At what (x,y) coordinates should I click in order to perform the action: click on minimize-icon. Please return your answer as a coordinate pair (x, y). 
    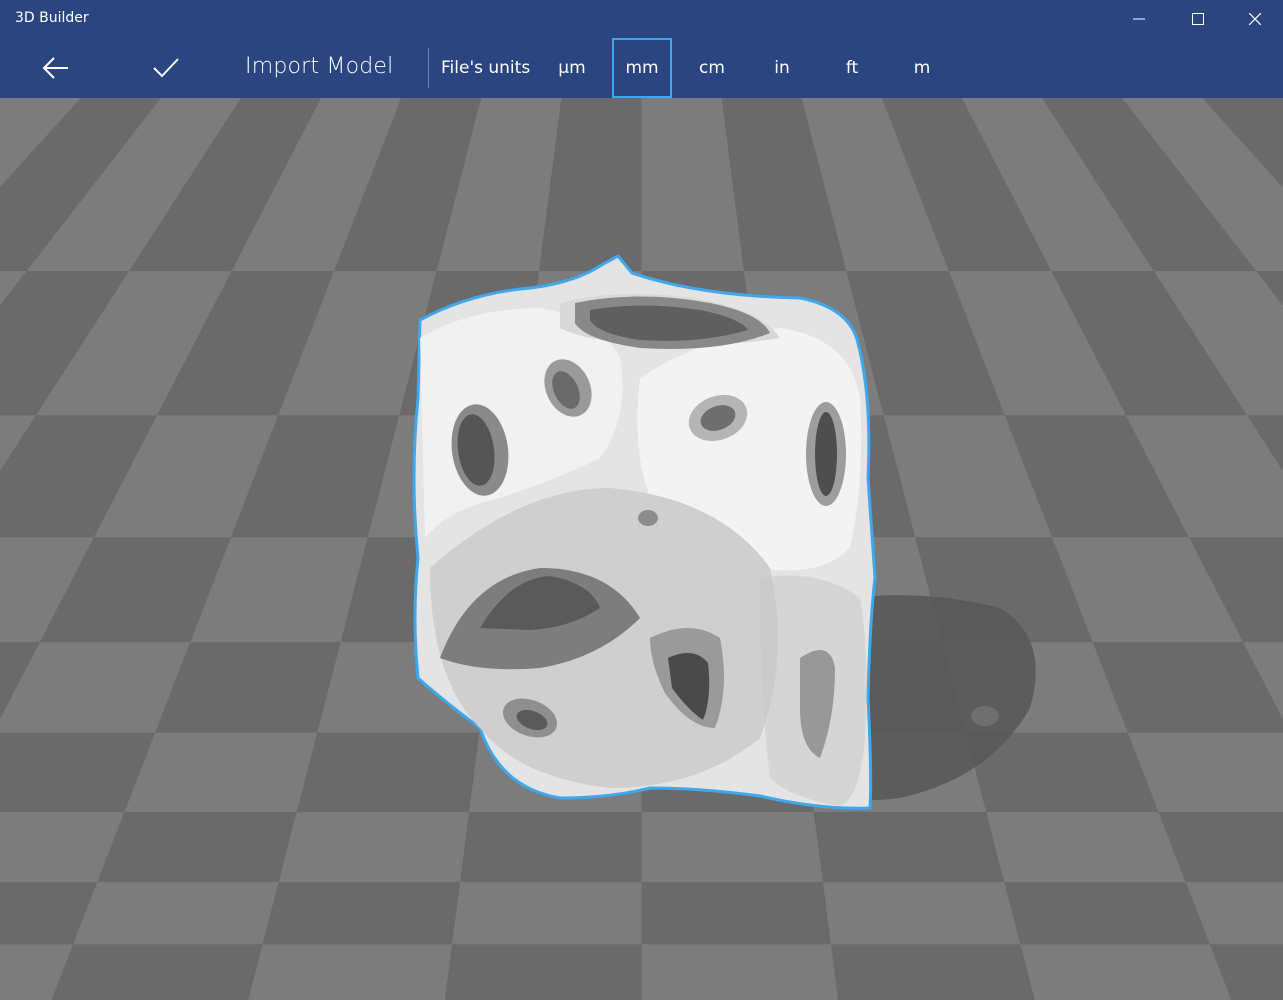
    Looking at the image, I should click on (1139, 19).